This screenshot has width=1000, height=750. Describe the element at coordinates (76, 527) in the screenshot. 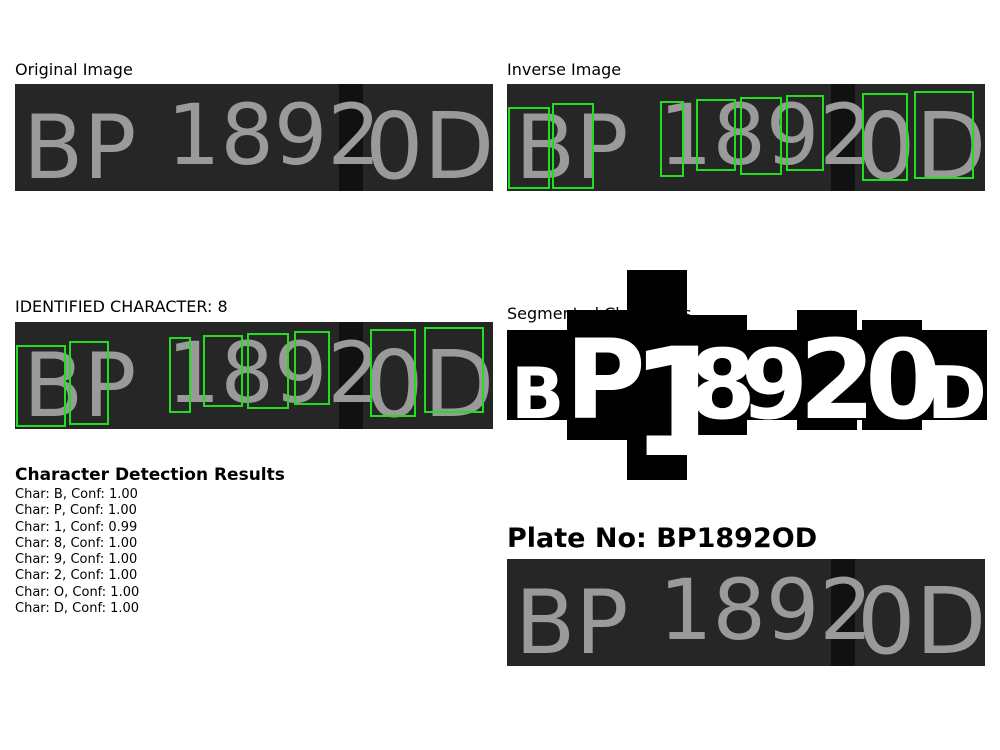

I see `result-item: Char: 1, Conf: 0.99` at that location.